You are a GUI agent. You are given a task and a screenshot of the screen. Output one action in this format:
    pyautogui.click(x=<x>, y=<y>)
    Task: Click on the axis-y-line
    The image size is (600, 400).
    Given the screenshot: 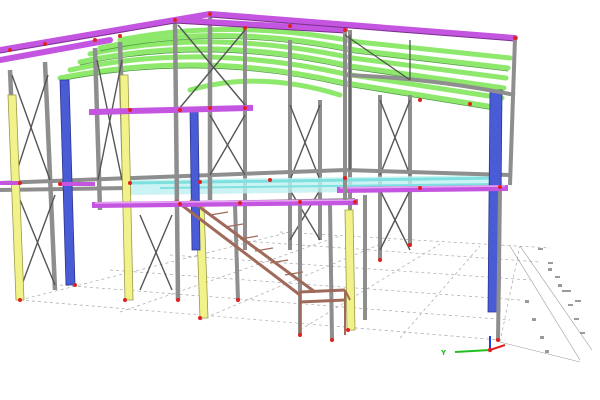 What is the action you would take?
    pyautogui.click(x=472, y=351)
    